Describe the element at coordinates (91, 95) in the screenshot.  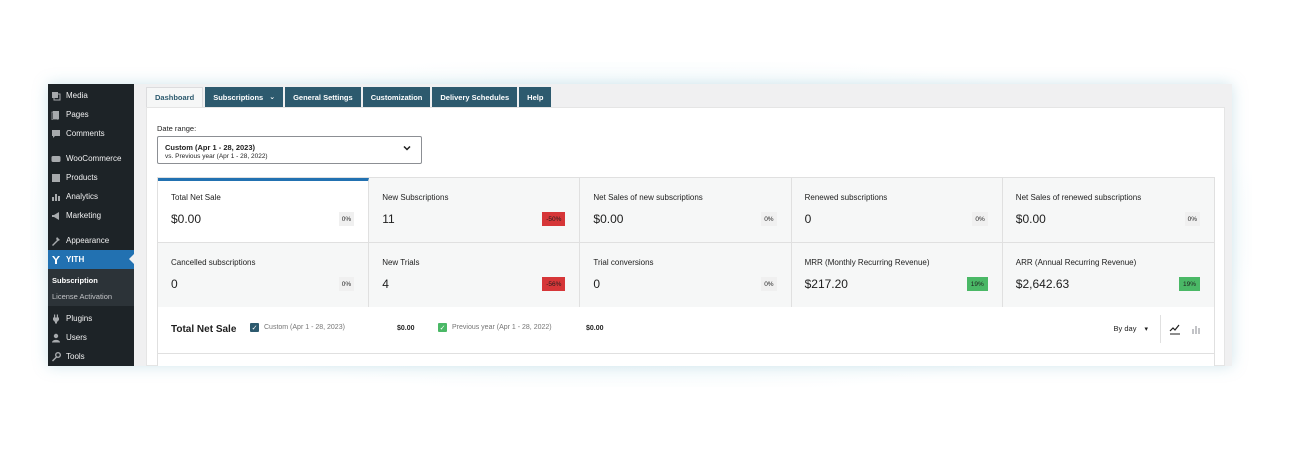
I see `sidebar-item-media: Media` at that location.